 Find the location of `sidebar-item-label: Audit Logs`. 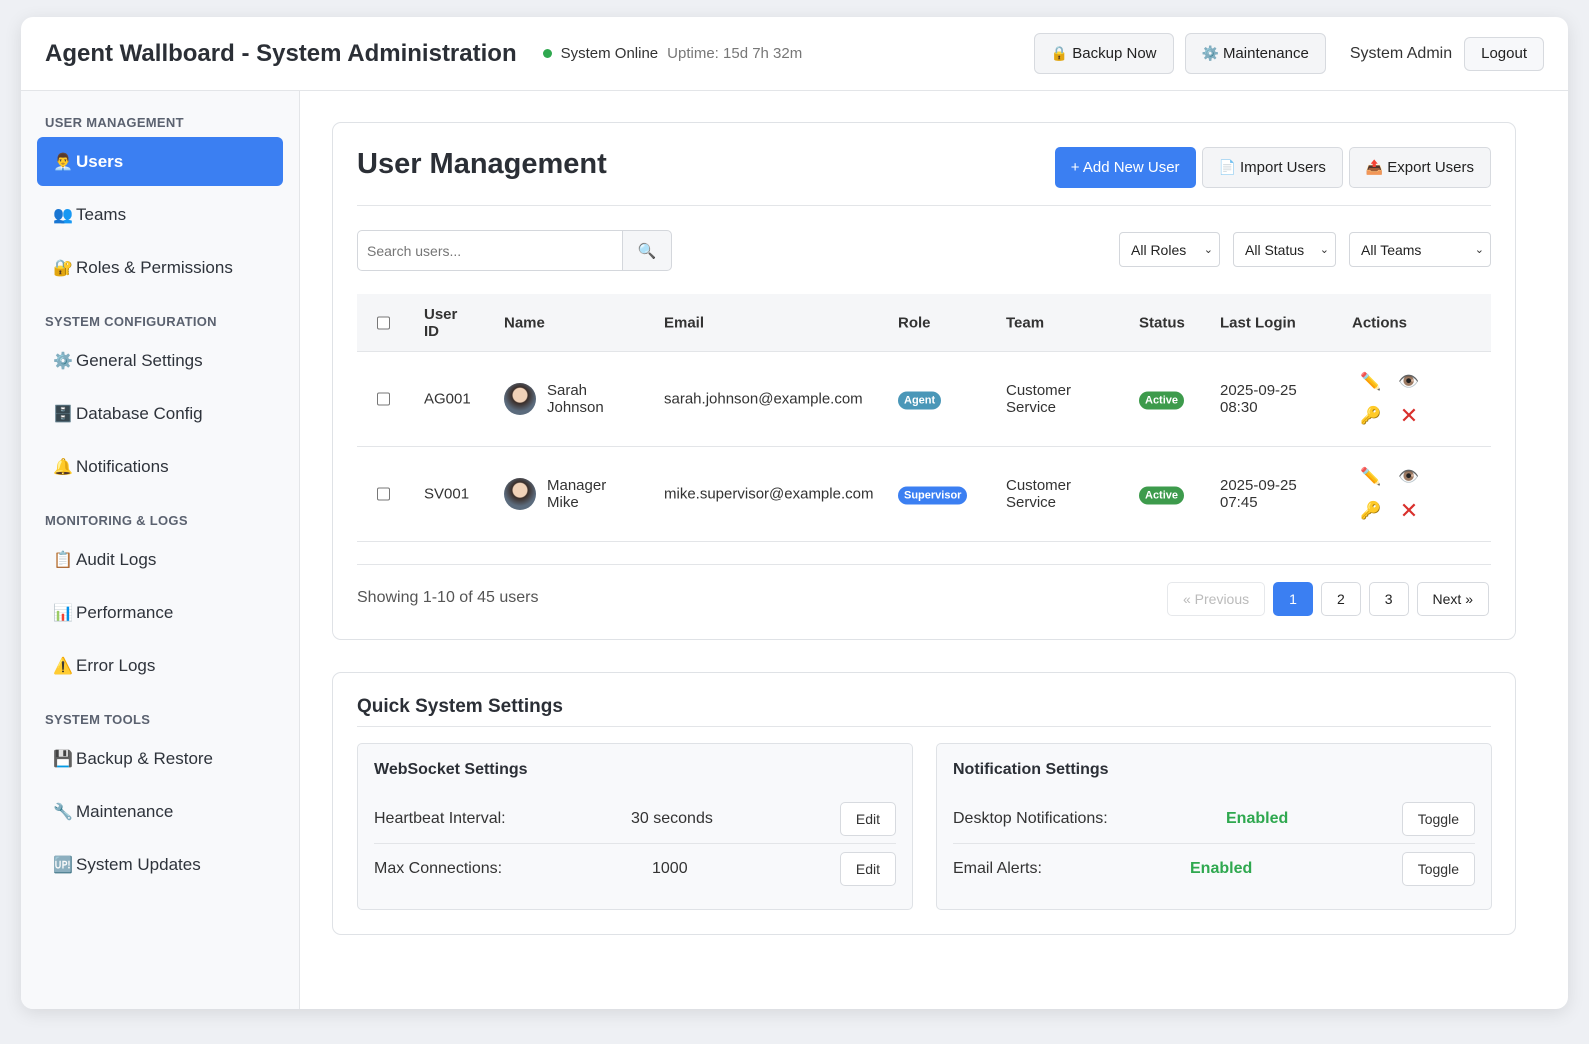

sidebar-item-label: Audit Logs is located at coordinates (116, 559).